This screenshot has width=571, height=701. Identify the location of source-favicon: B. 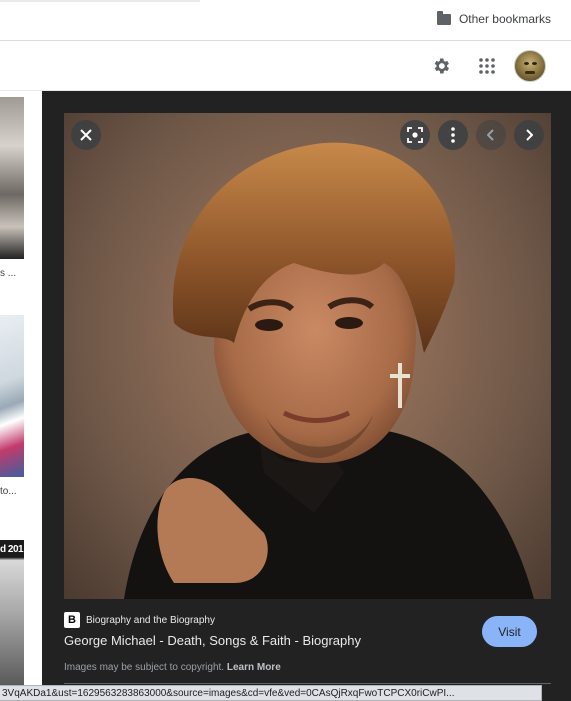
(72, 620).